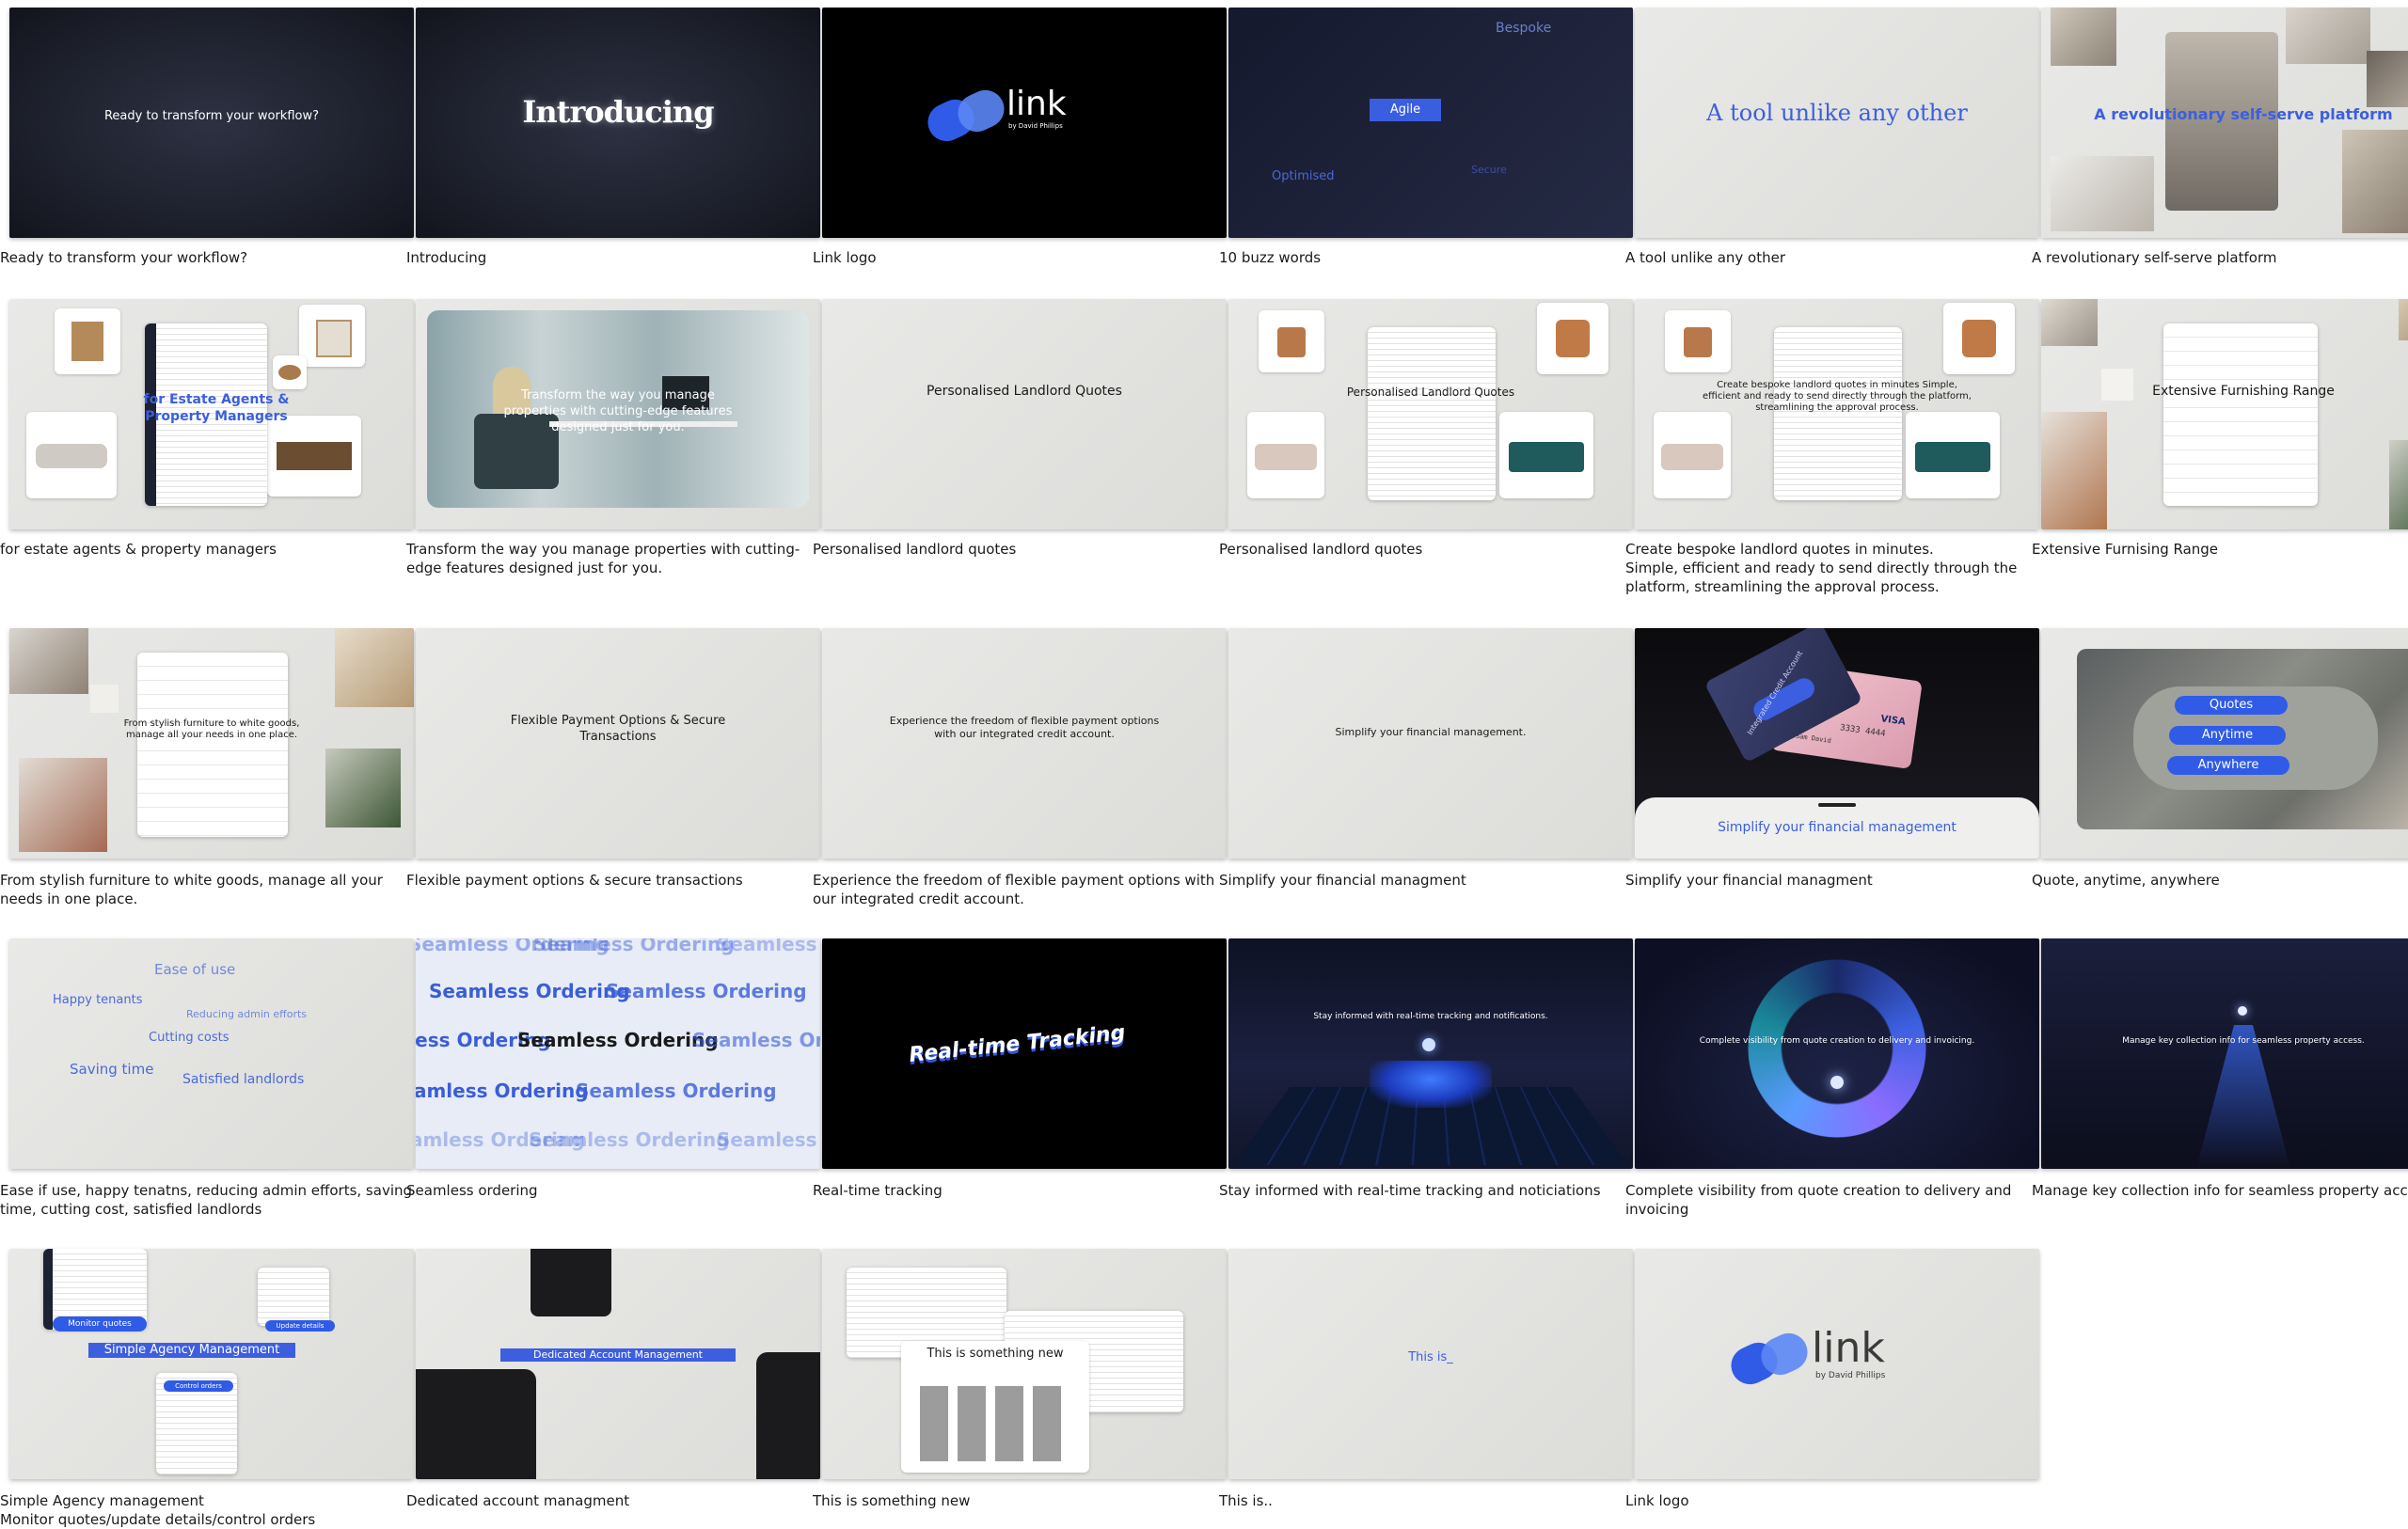  What do you see at coordinates (634, 947) in the screenshot?
I see `seamless-text-ghost: Seamless Ordering` at bounding box center [634, 947].